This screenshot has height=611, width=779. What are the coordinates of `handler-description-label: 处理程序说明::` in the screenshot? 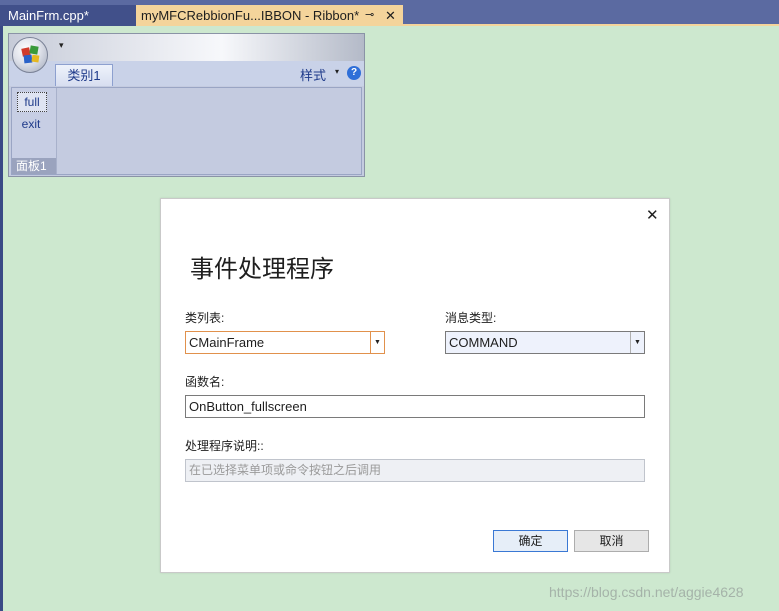 It's located at (224, 446).